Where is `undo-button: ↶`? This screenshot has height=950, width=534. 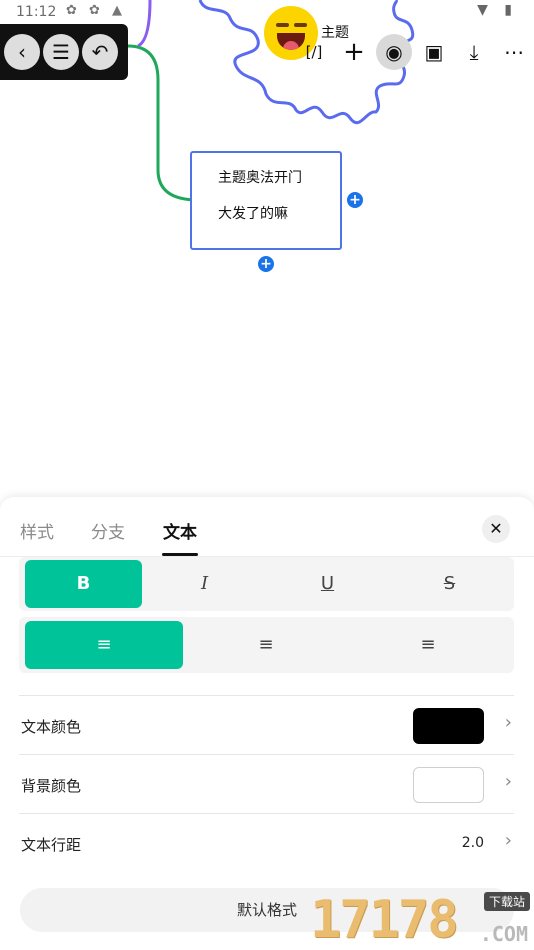
undo-button: ↶ is located at coordinates (100, 52).